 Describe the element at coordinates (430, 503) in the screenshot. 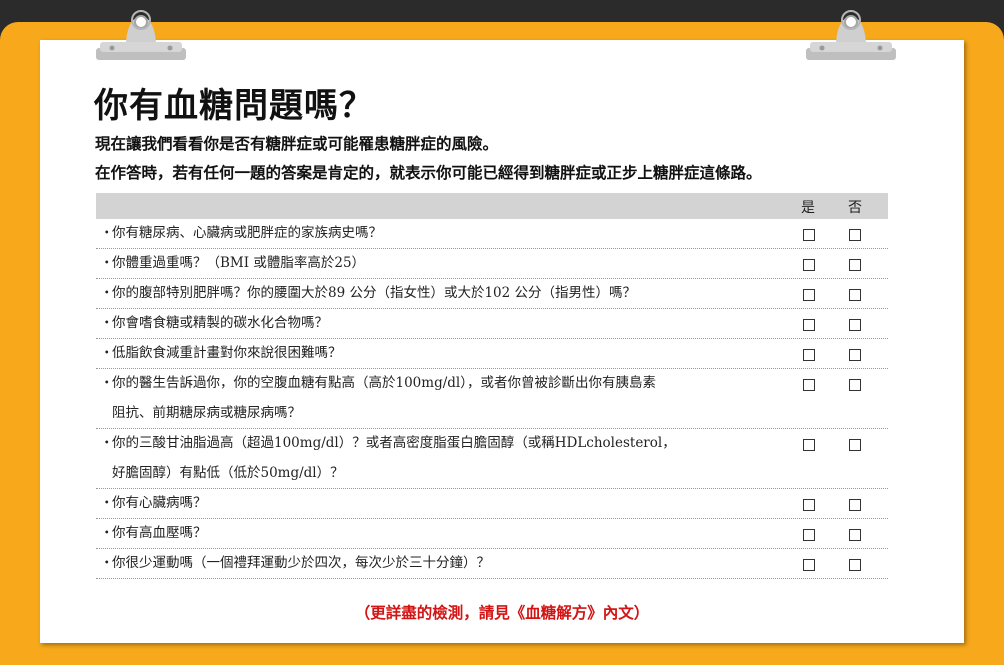

I see `question-text: ・你有心臟病嗎？` at that location.